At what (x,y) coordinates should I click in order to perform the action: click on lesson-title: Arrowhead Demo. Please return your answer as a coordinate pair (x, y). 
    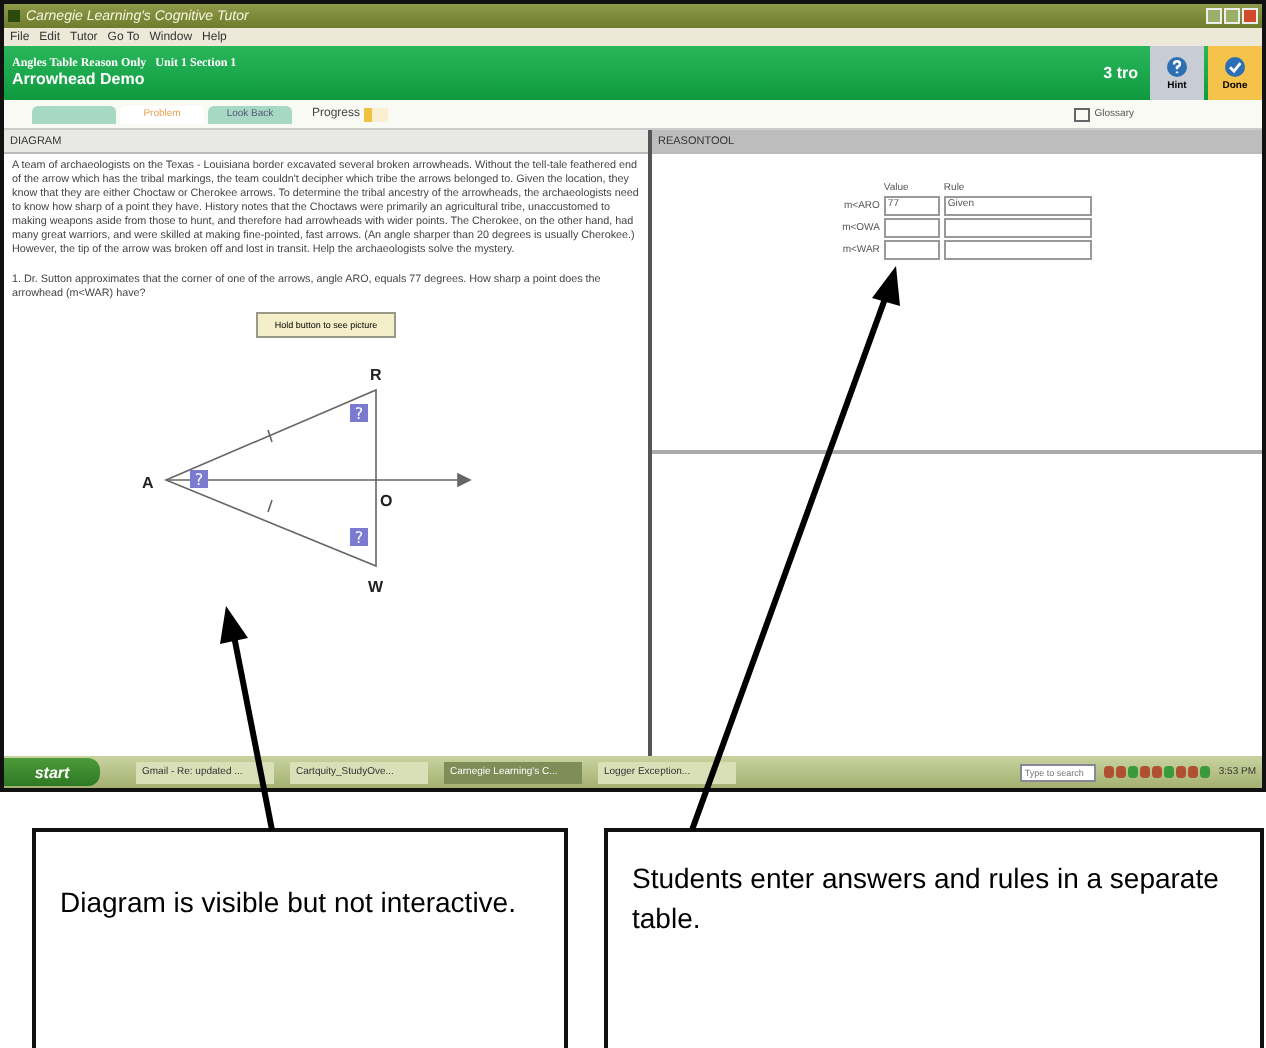
    Looking at the image, I should click on (79, 79).